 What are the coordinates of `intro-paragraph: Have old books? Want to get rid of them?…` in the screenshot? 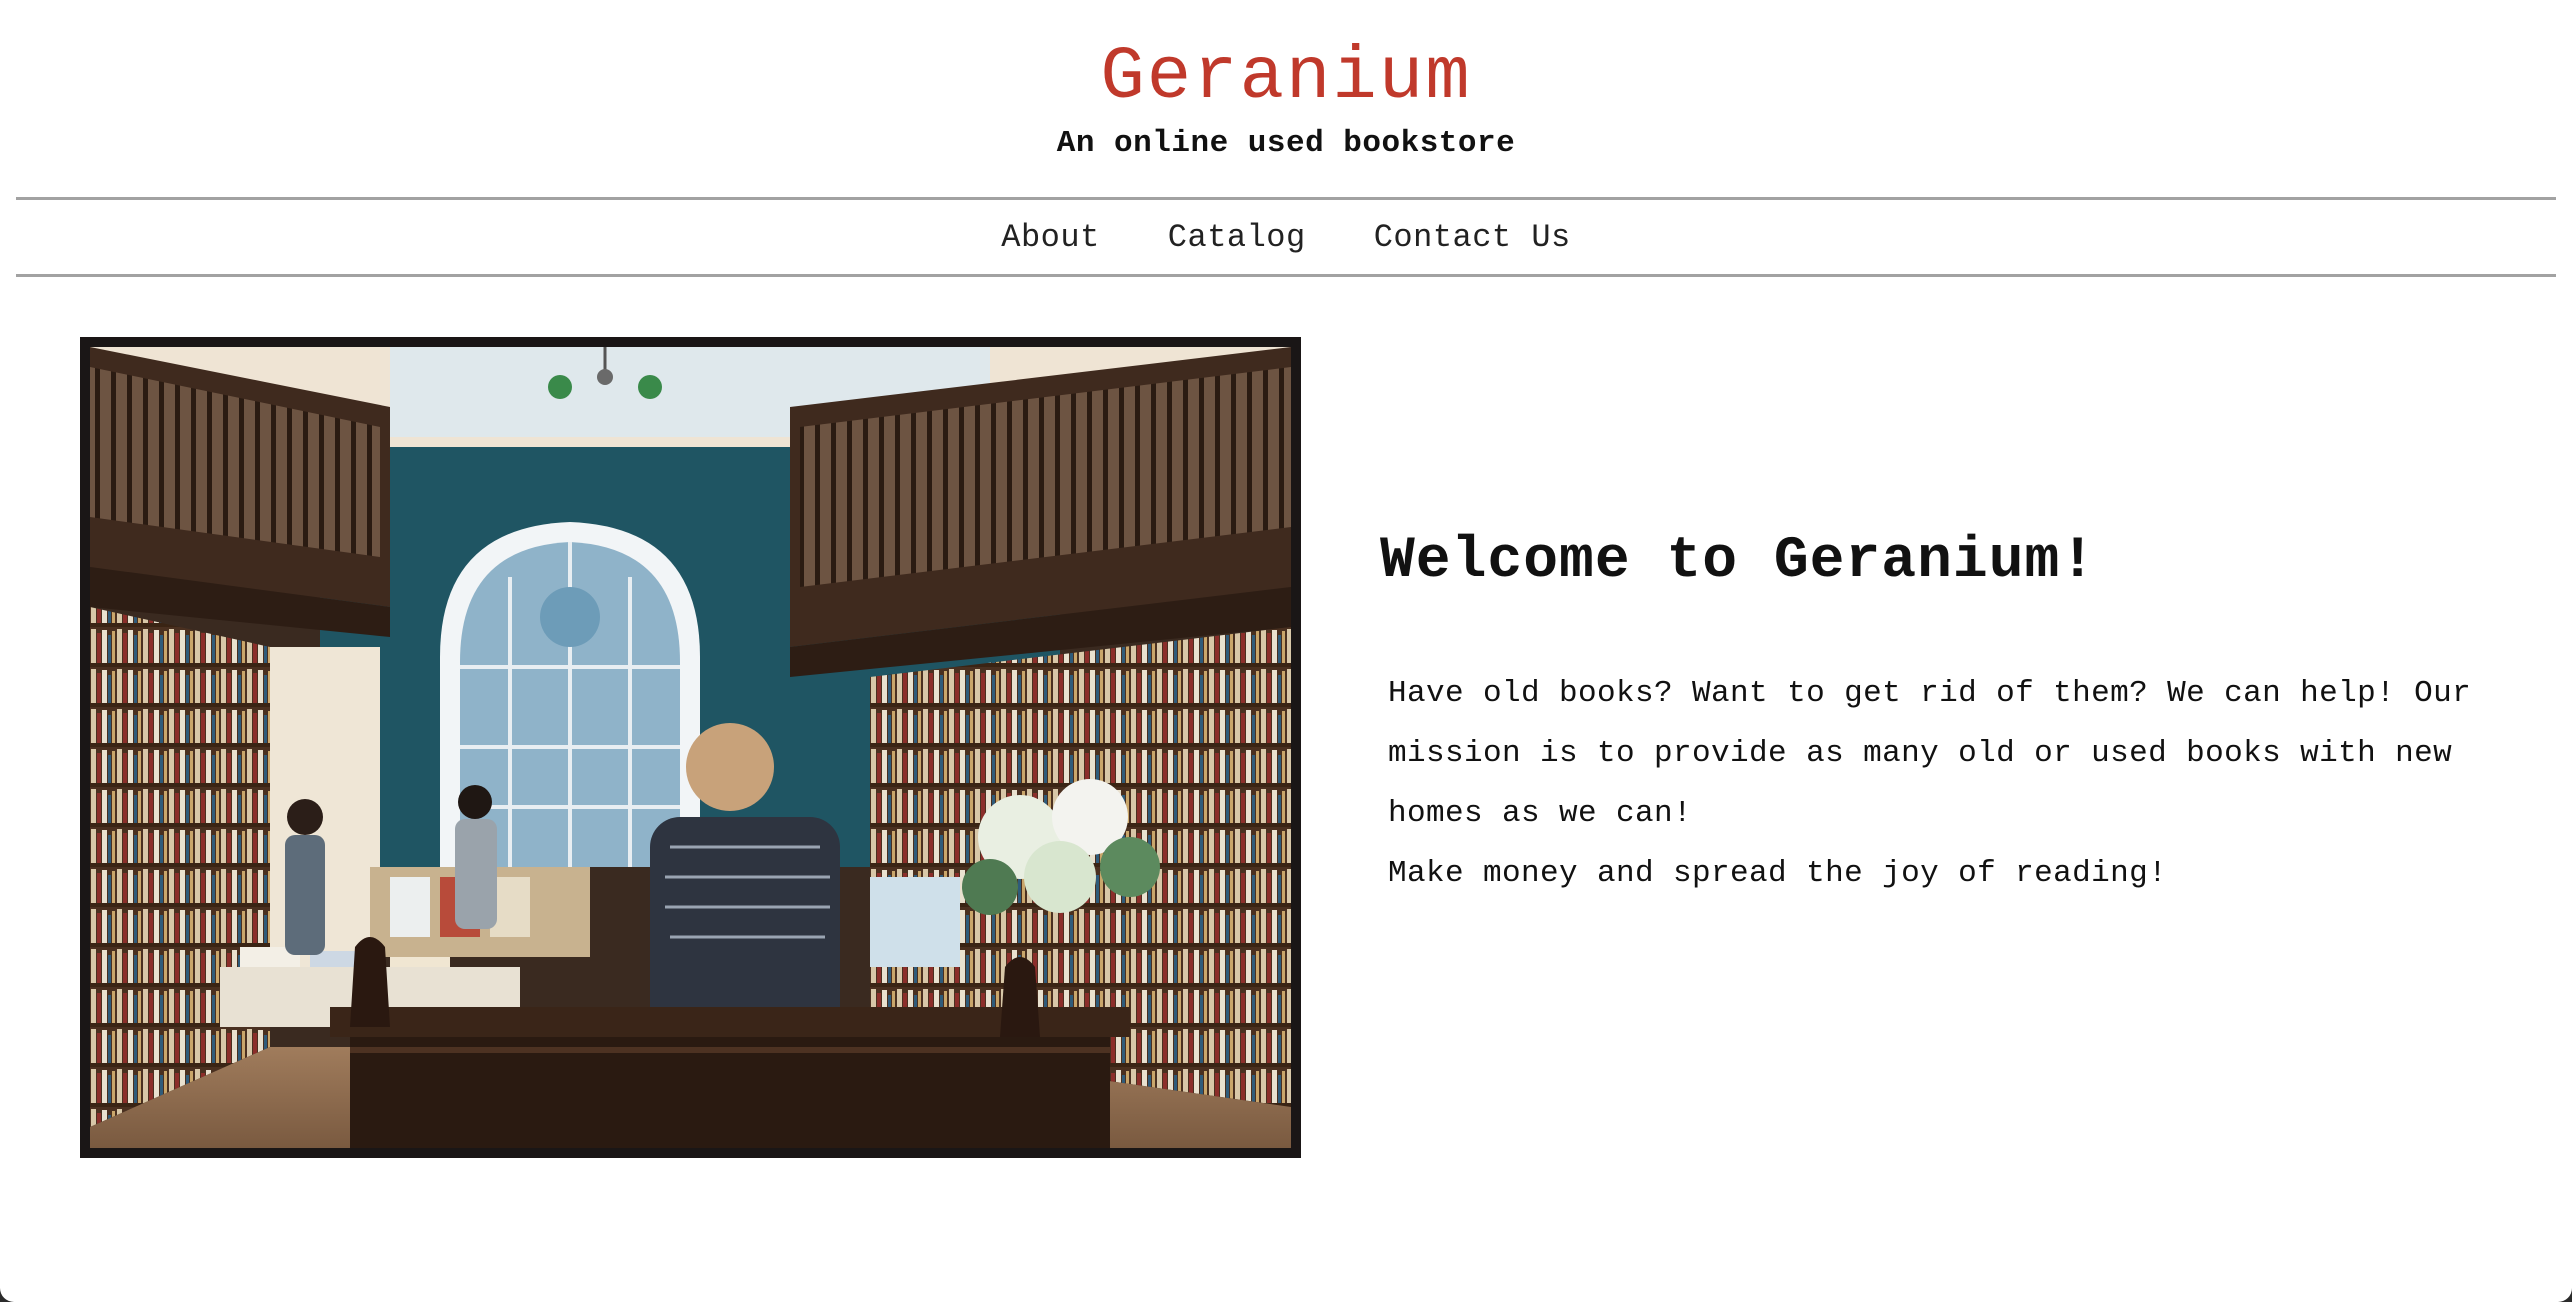 It's located at (1930, 753).